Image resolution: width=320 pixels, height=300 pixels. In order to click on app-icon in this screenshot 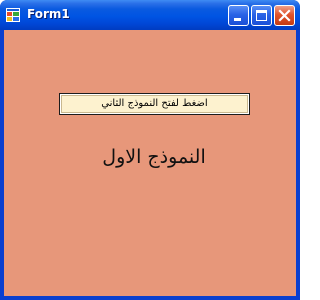, I will do `click(13, 15)`.